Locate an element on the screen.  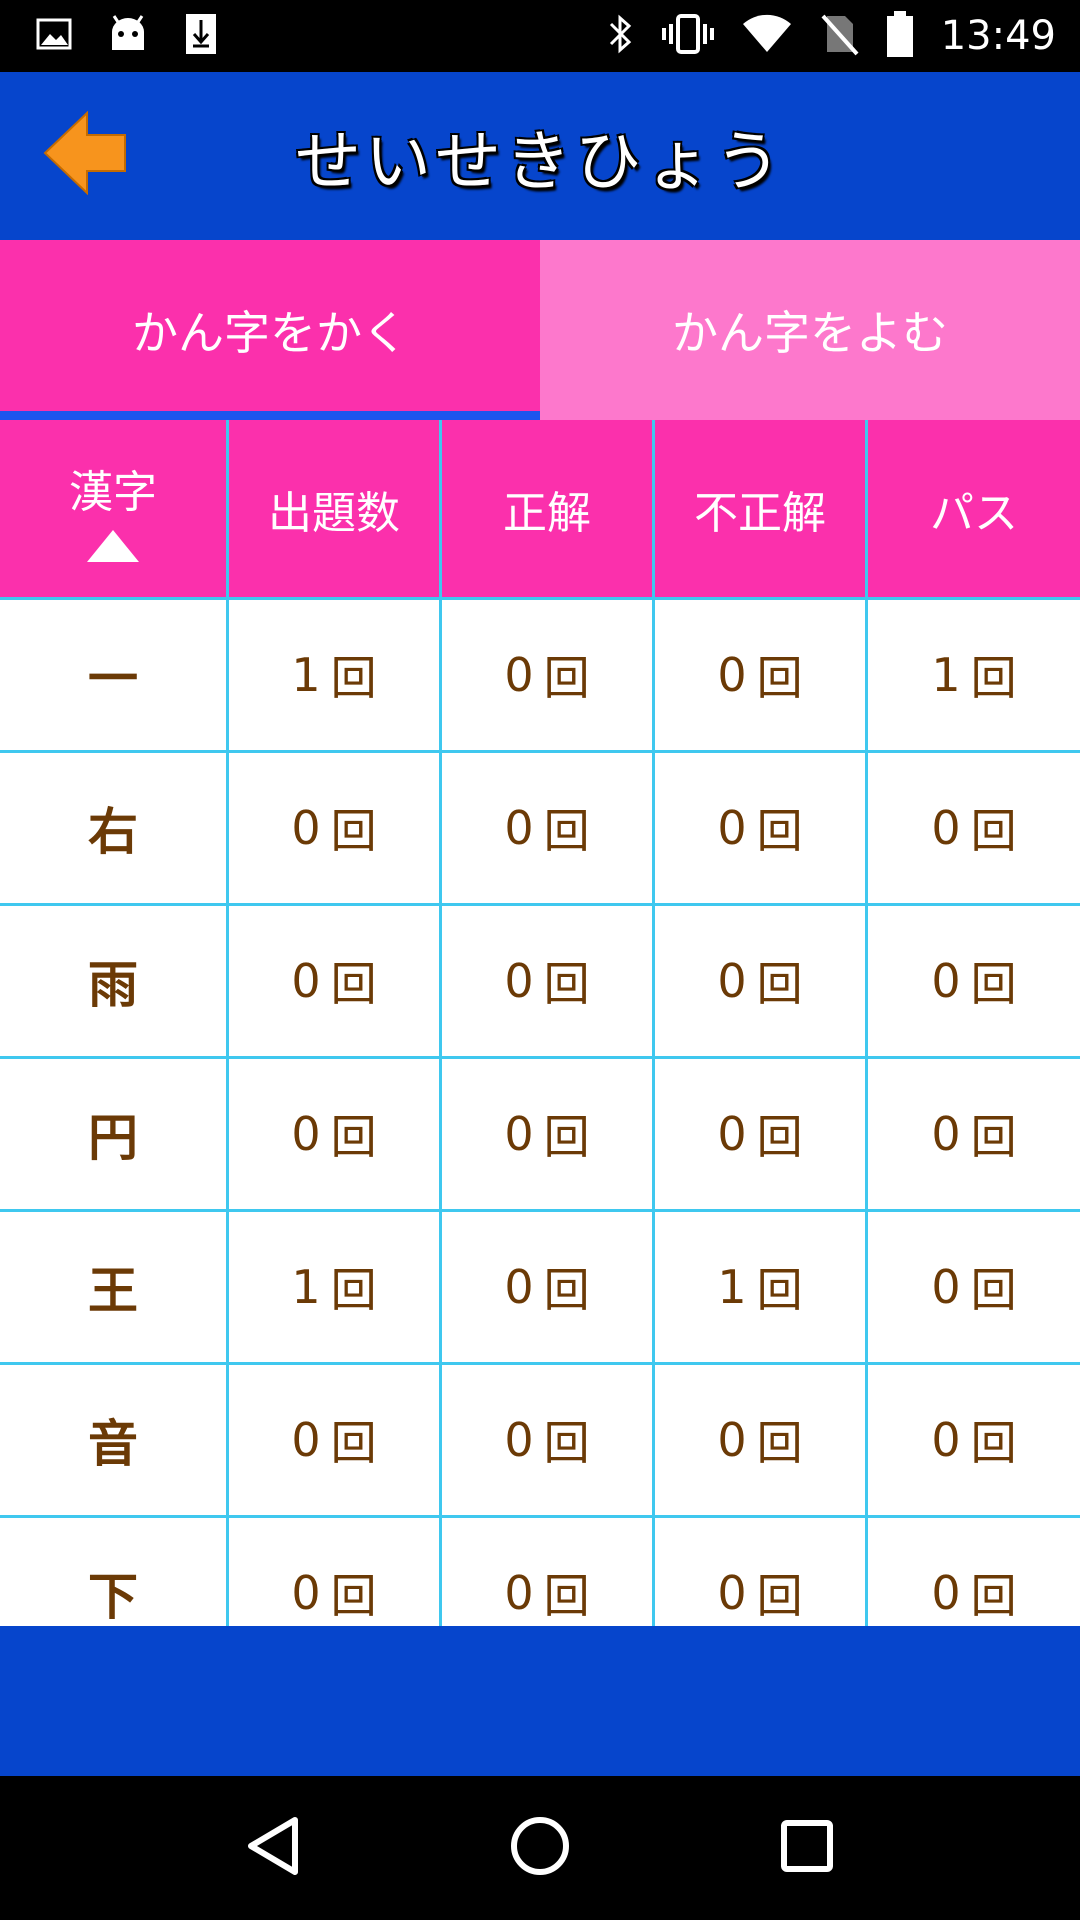
header-kanji: 漢字 is located at coordinates (114, 508).